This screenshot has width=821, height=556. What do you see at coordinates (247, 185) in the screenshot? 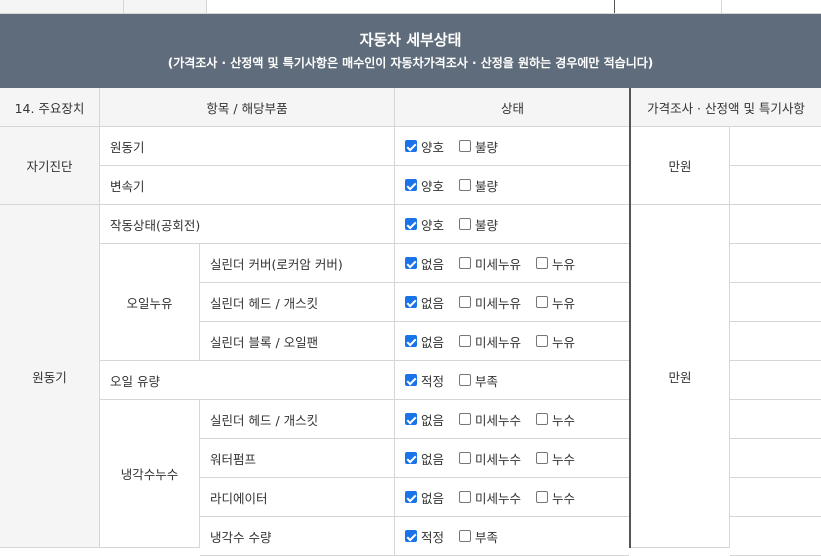
I see `item-label: 변속기` at bounding box center [247, 185].